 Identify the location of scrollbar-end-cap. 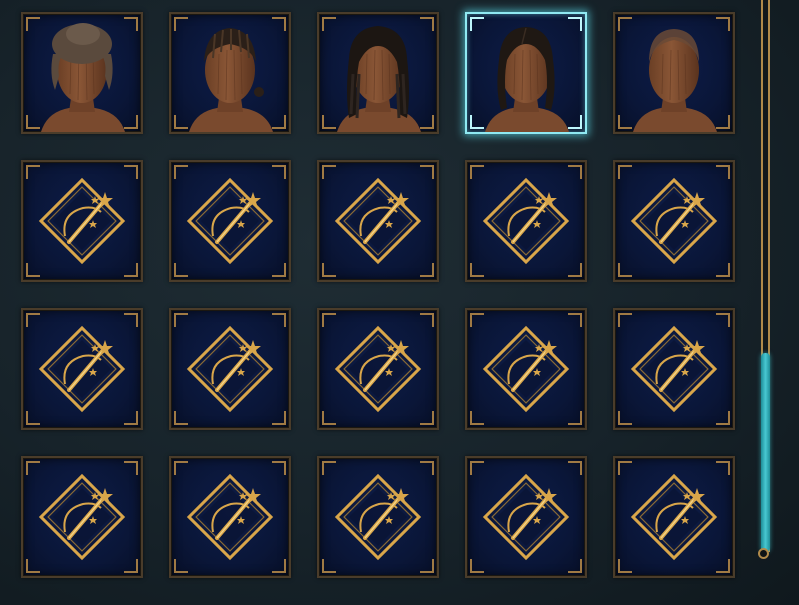
(763, 553).